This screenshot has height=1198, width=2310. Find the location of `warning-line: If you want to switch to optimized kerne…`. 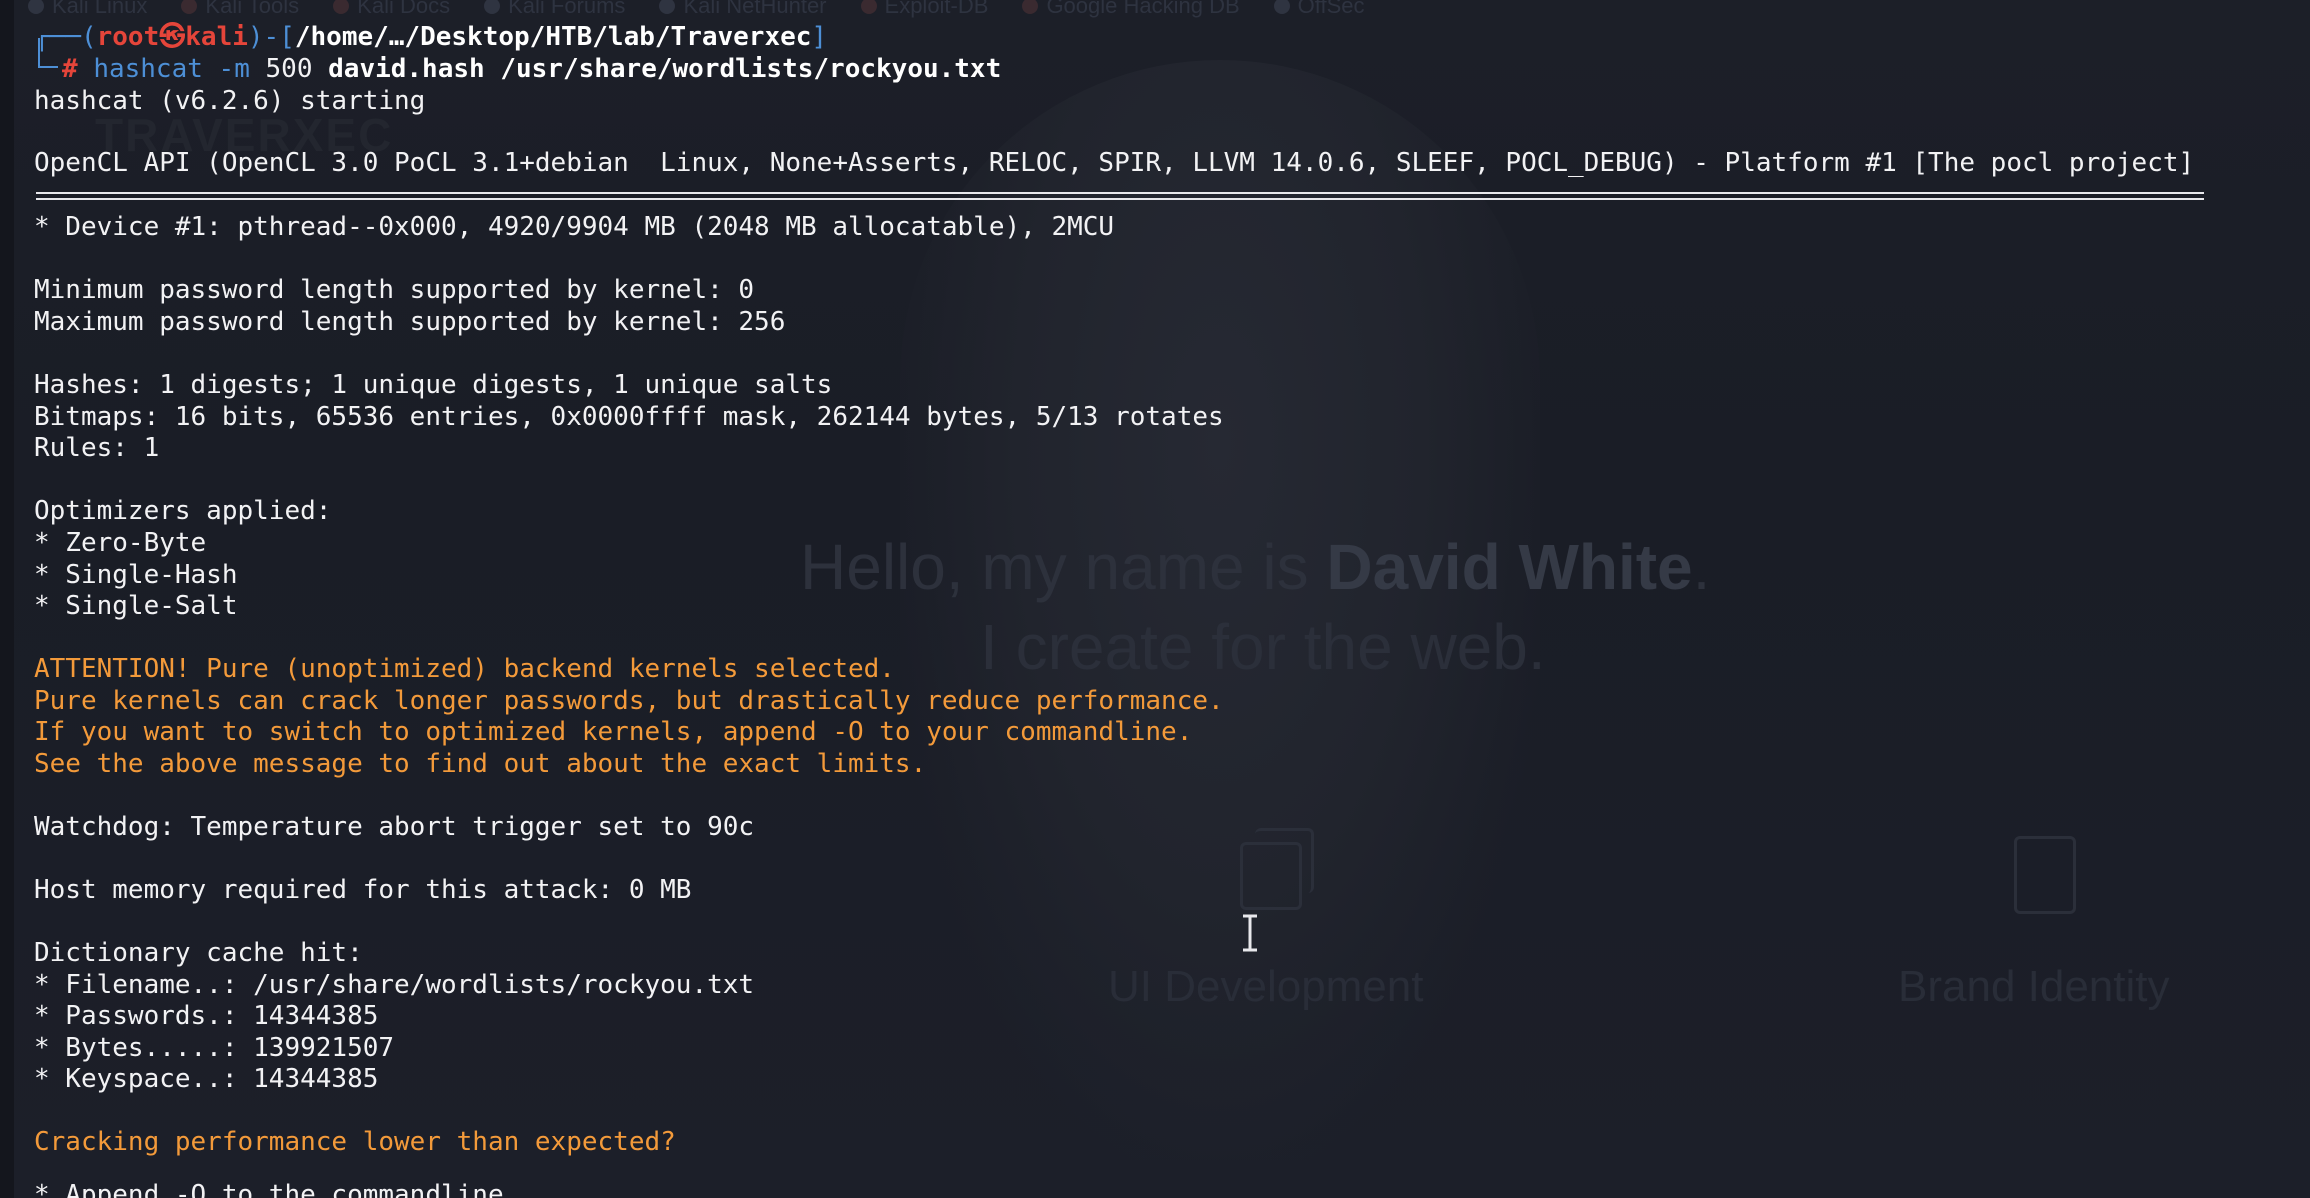

warning-line: If you want to switch to optimized kerne… is located at coordinates (613, 732).